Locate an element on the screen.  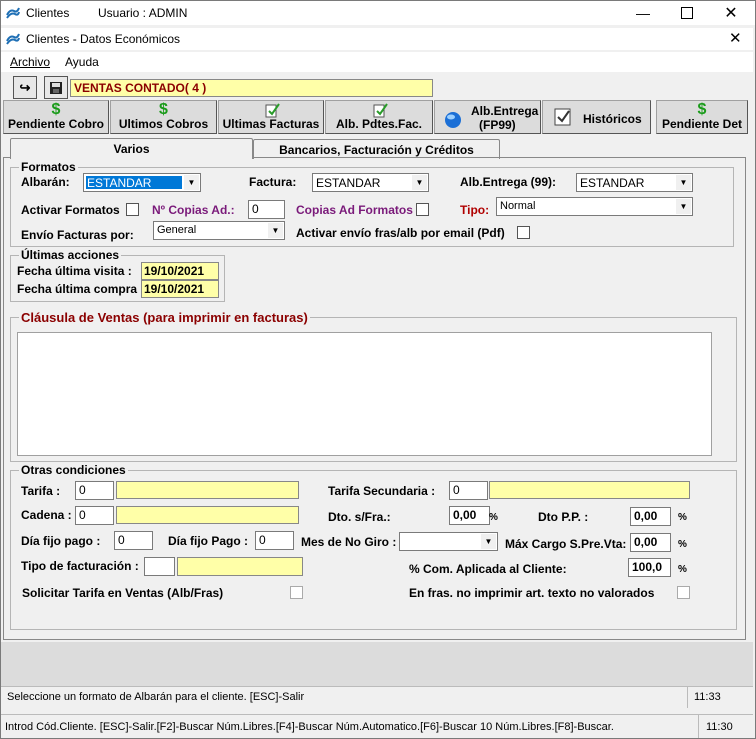
maximize-icon is located at coordinates (687, 13).